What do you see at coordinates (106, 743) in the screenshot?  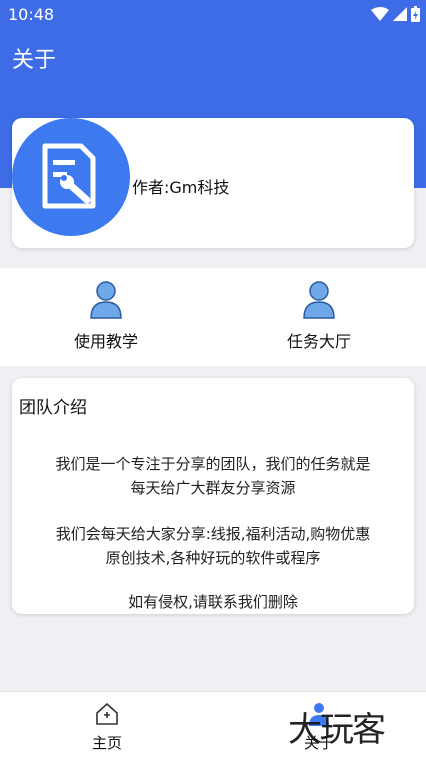 I see `nav-home-label: 主页` at bounding box center [106, 743].